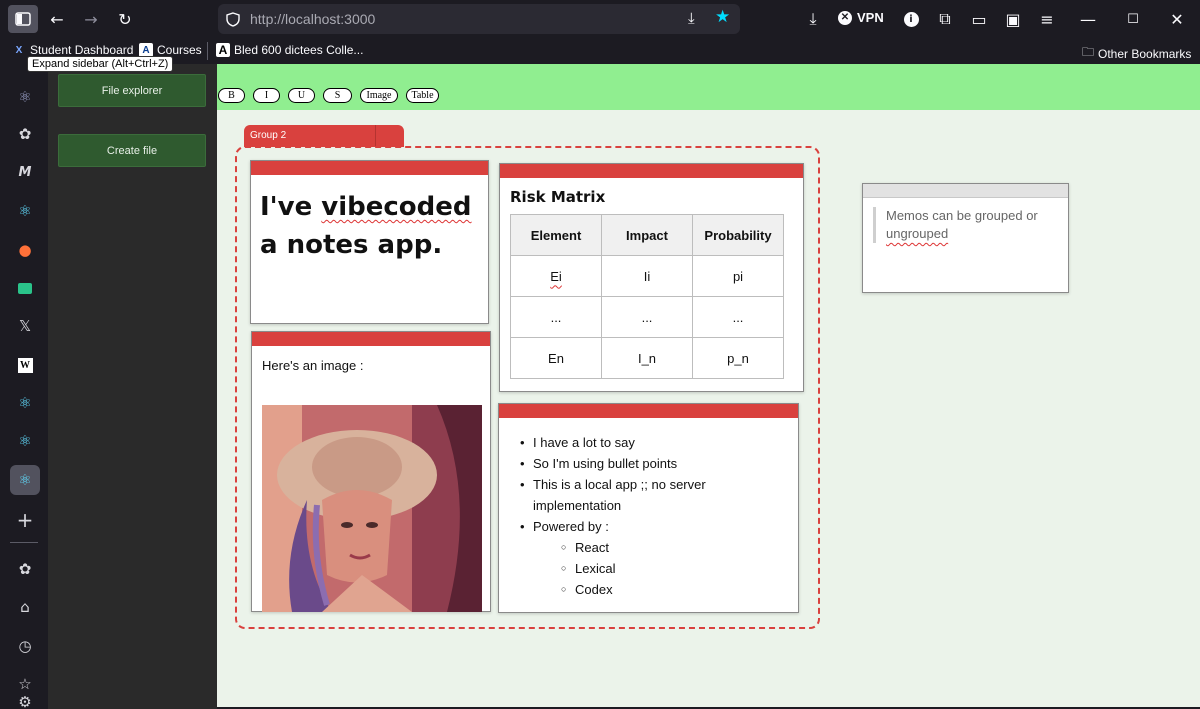 The height and width of the screenshot is (709, 1200). What do you see at coordinates (146, 50) in the screenshot?
I see `courses-logo-icon: A` at bounding box center [146, 50].